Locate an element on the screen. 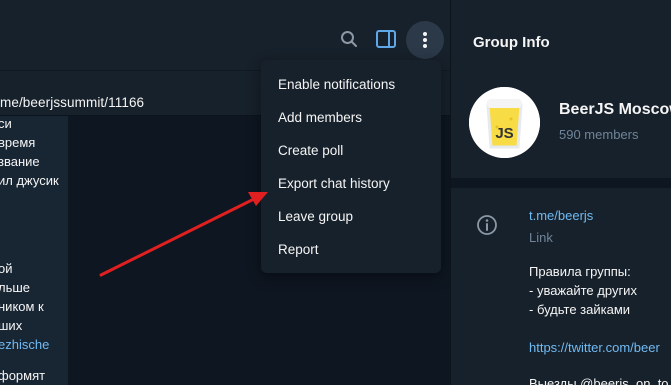 This screenshot has width=671, height=385. description-line: - будьте зайками is located at coordinates (580, 309).